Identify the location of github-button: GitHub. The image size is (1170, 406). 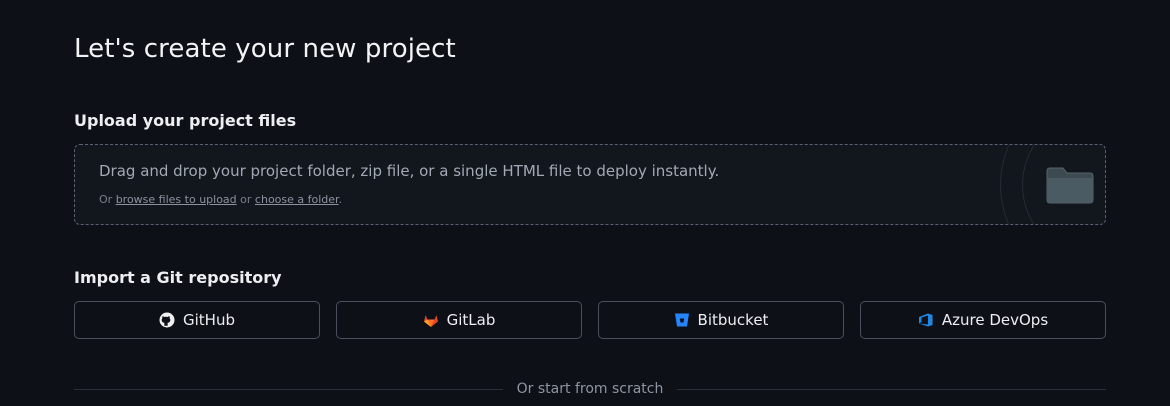
(197, 320).